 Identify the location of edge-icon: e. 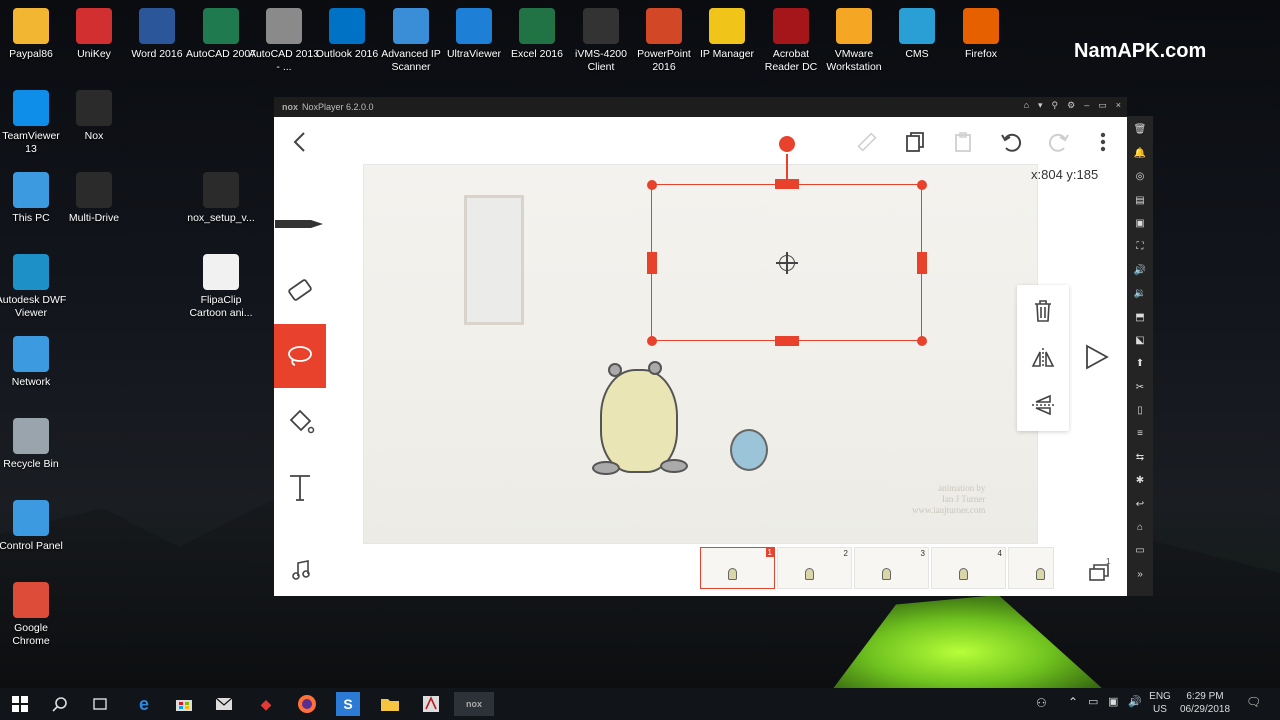
(144, 704).